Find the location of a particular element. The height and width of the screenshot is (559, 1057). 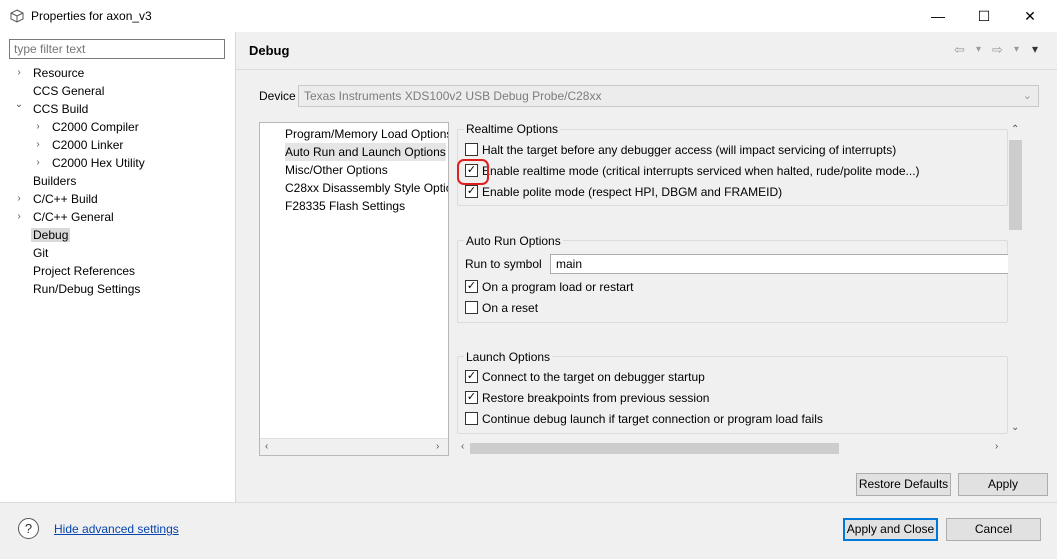

forward-dropdown-icon: ▾ is located at coordinates (1016, 49).